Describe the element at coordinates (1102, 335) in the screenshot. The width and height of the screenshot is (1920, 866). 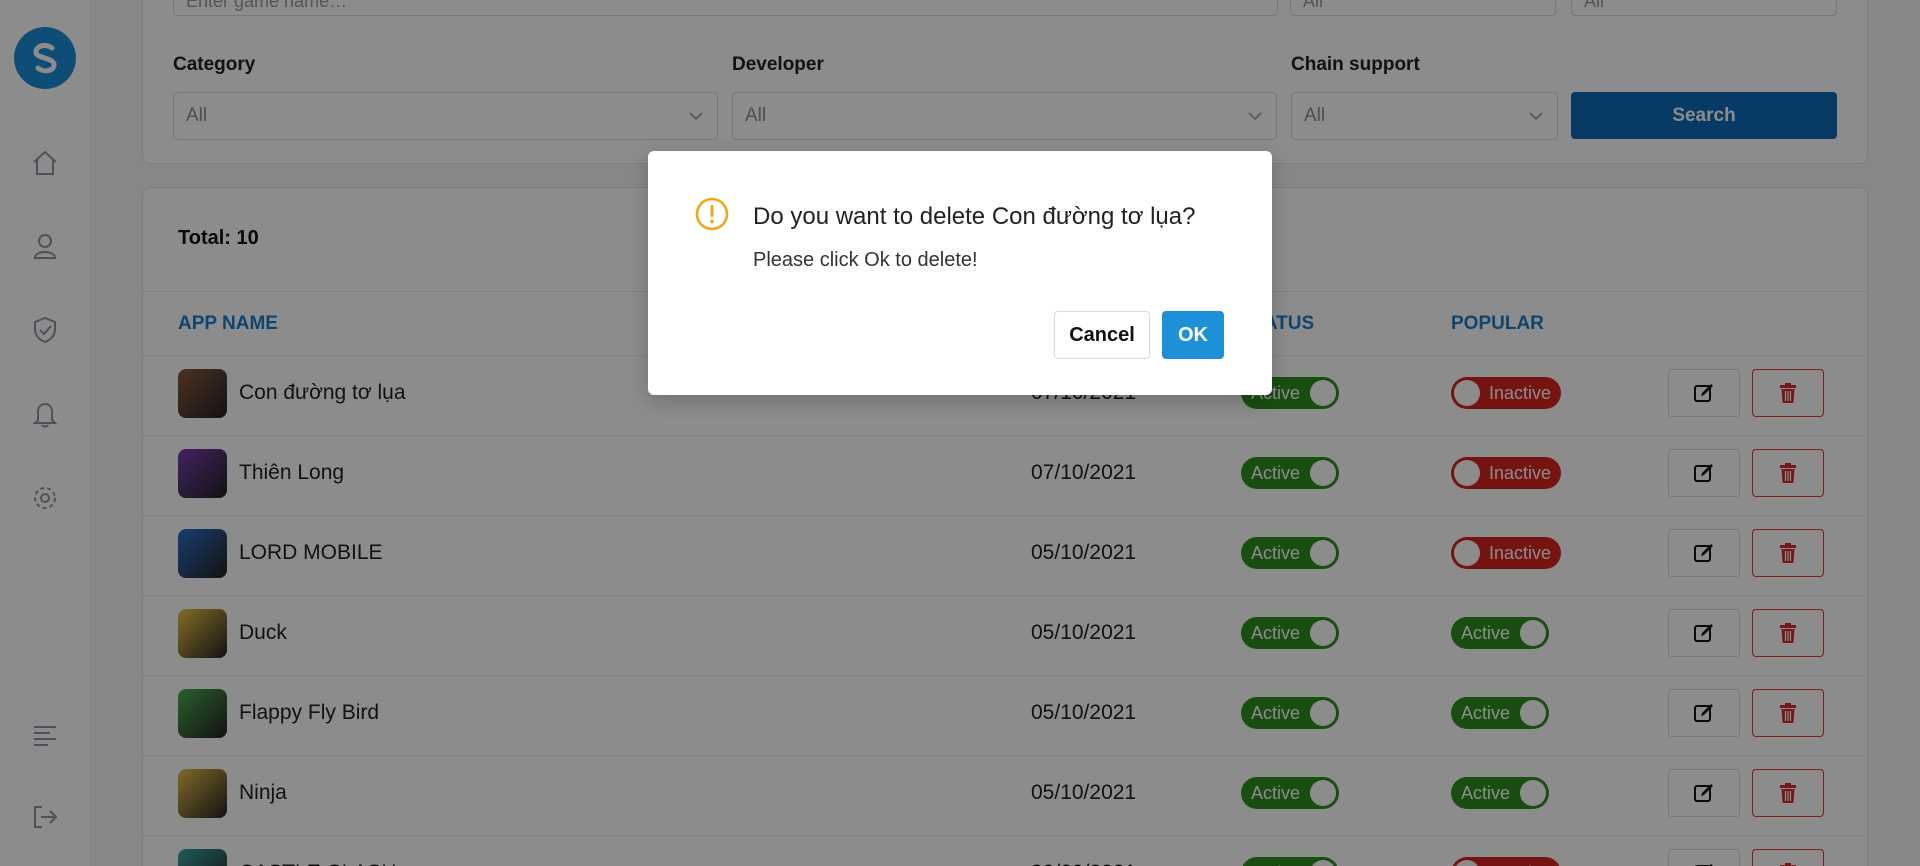
I see `cancel-button: Cancel` at that location.